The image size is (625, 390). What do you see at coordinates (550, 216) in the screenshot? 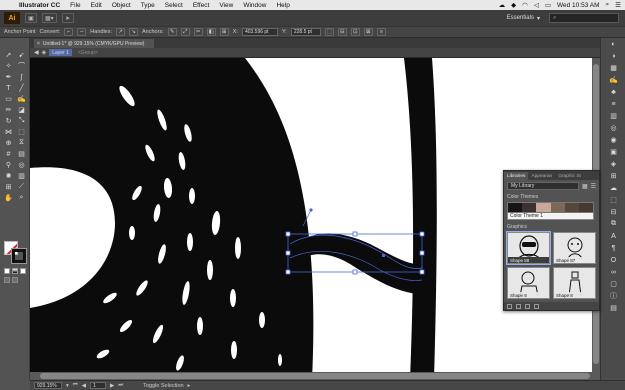
I see `color-theme-name: Color Theme 1` at bounding box center [550, 216].